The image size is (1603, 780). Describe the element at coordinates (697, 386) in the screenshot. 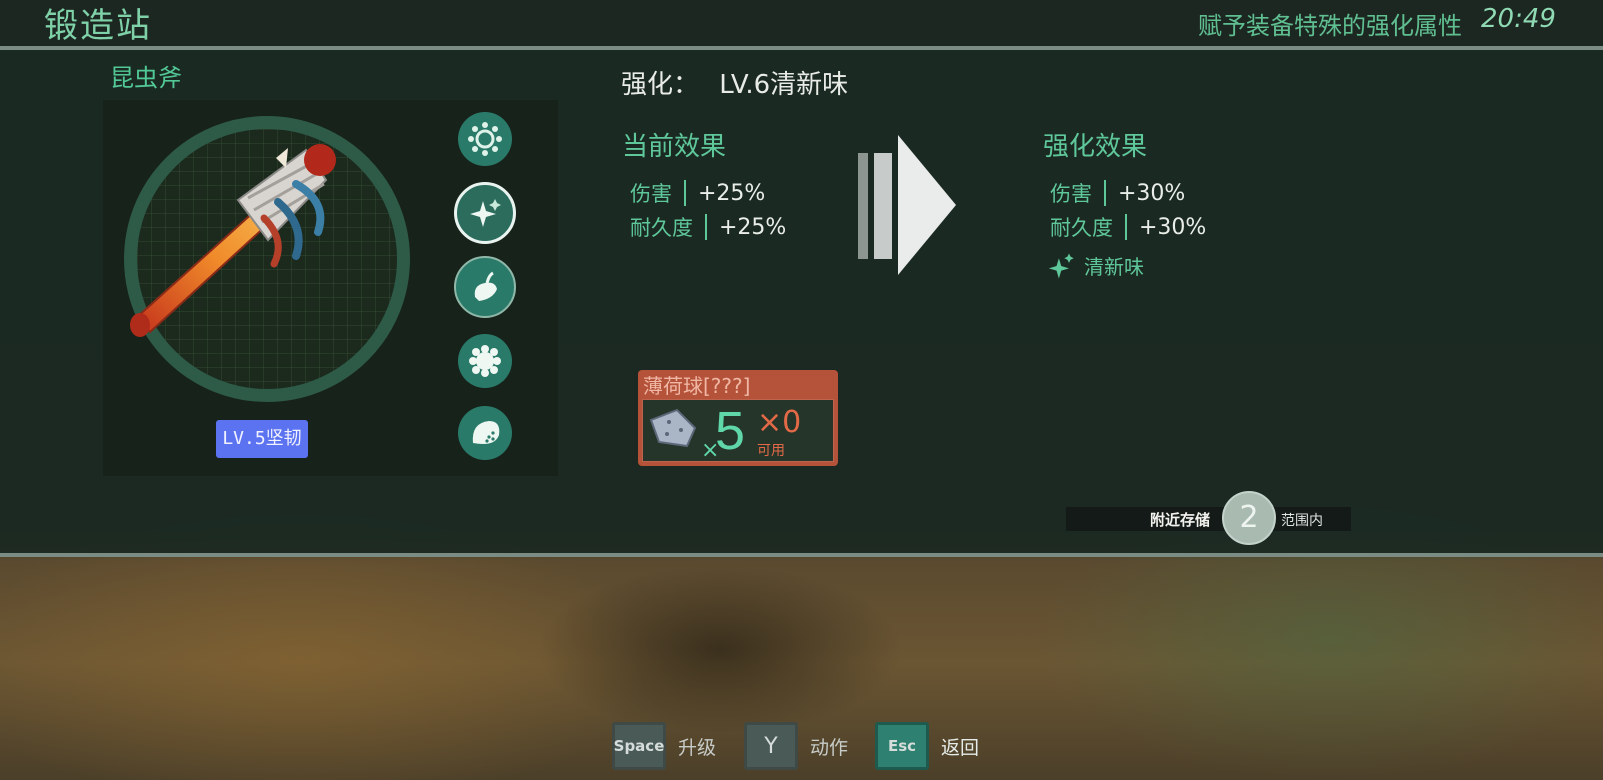

I see `material-name: 薄荷球[???]` at that location.